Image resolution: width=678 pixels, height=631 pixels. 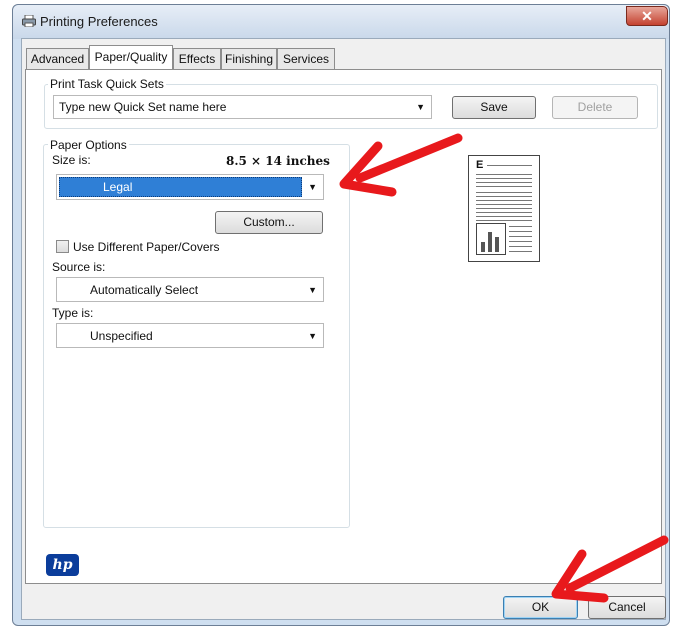 What do you see at coordinates (480, 165) in the screenshot?
I see `preview-heading-letter: E` at bounding box center [480, 165].